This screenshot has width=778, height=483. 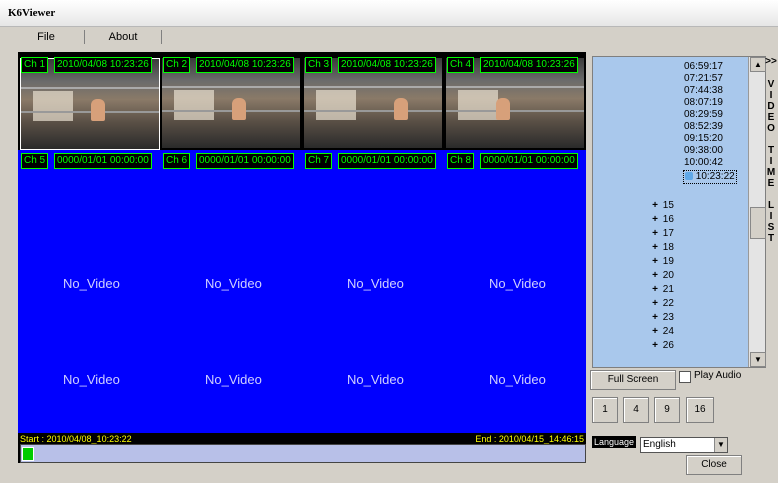 I want to click on tab-letter: L, so click(x=771, y=205).